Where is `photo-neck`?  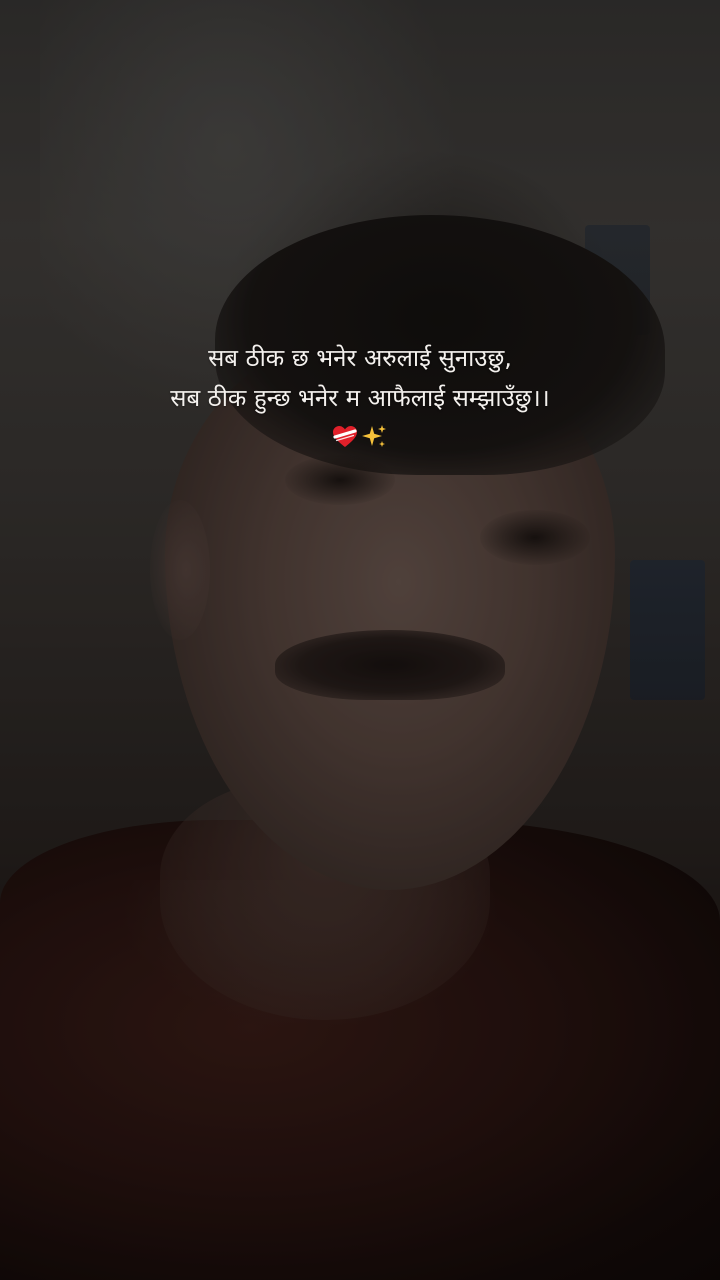
photo-neck is located at coordinates (325, 900).